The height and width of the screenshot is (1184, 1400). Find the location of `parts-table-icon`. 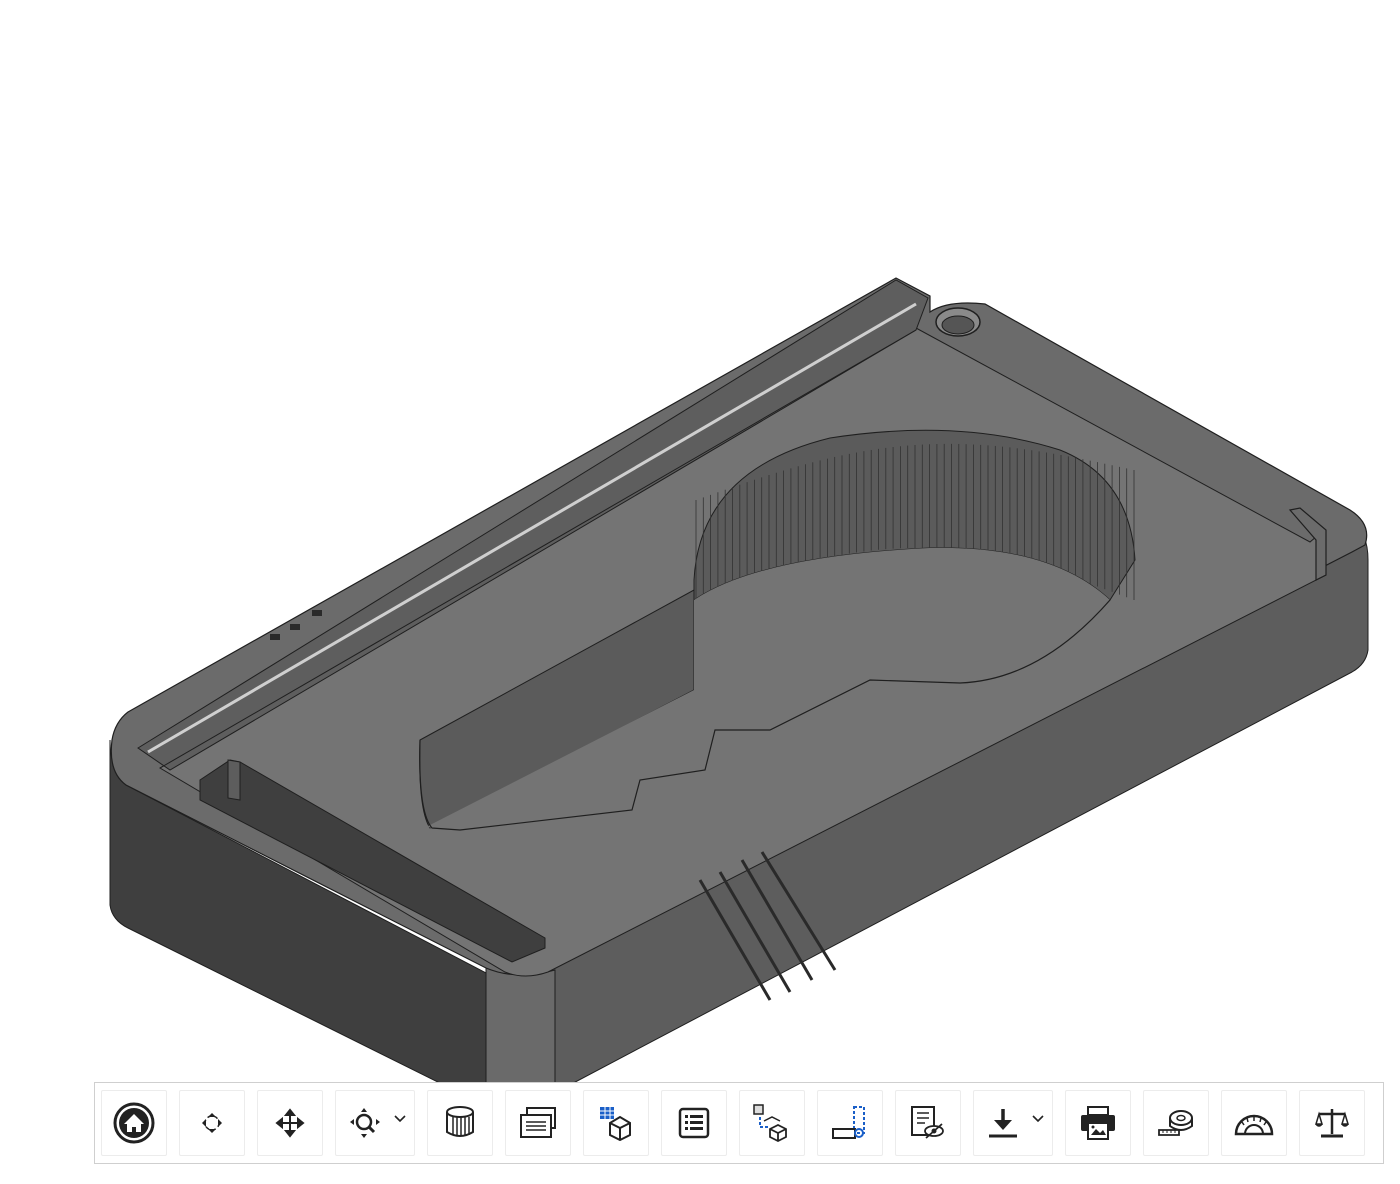

parts-table-icon is located at coordinates (616, 1123).